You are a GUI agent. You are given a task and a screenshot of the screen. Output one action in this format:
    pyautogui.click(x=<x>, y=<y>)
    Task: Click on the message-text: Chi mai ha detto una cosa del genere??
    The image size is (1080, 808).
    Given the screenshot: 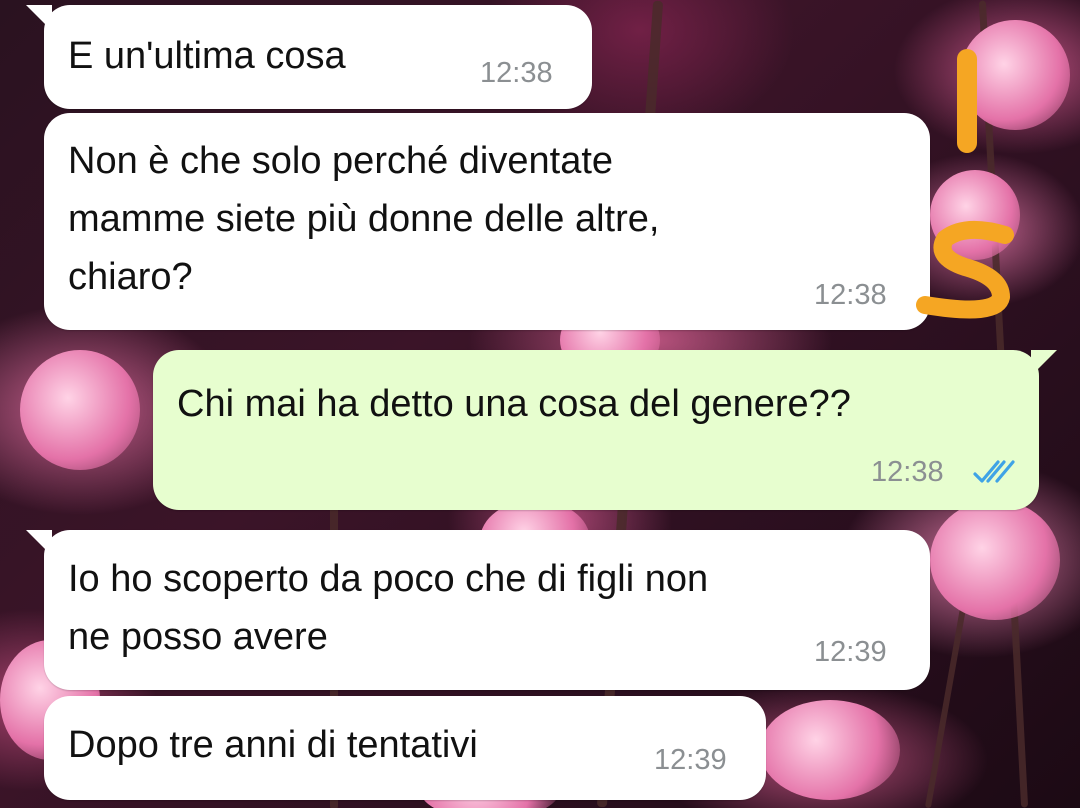 What is the action you would take?
    pyautogui.click(x=514, y=404)
    